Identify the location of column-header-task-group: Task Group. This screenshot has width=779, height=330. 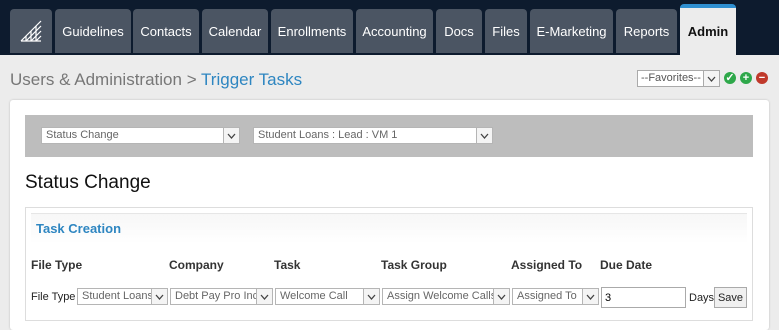
(414, 265).